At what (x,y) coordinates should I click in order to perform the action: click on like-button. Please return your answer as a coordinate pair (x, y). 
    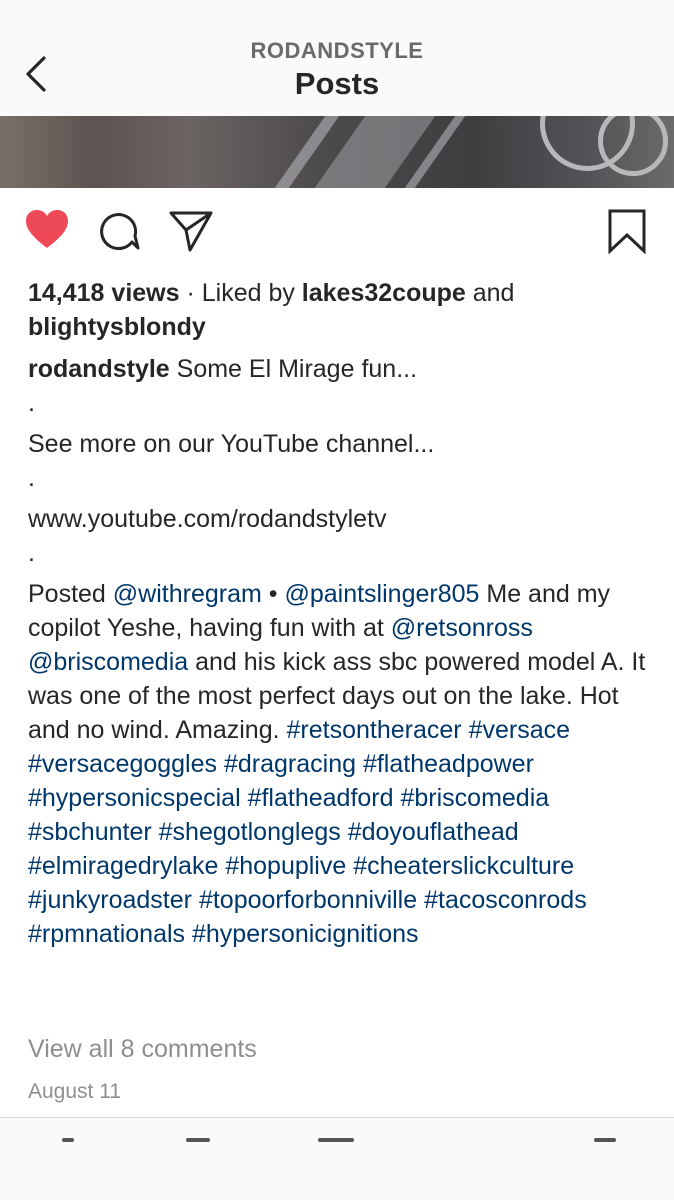
    Looking at the image, I should click on (47, 230).